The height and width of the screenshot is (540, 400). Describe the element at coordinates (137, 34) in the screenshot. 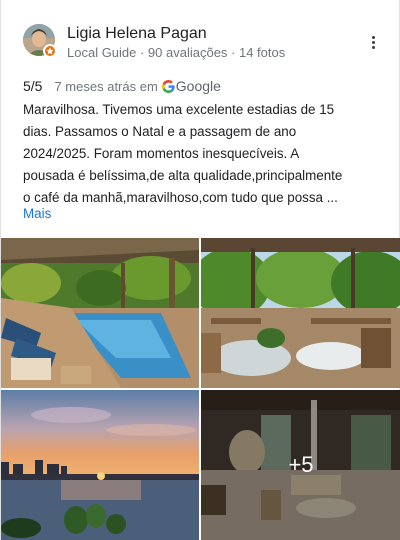

I see `reviewer-name: Ligia Helena Pagan` at that location.